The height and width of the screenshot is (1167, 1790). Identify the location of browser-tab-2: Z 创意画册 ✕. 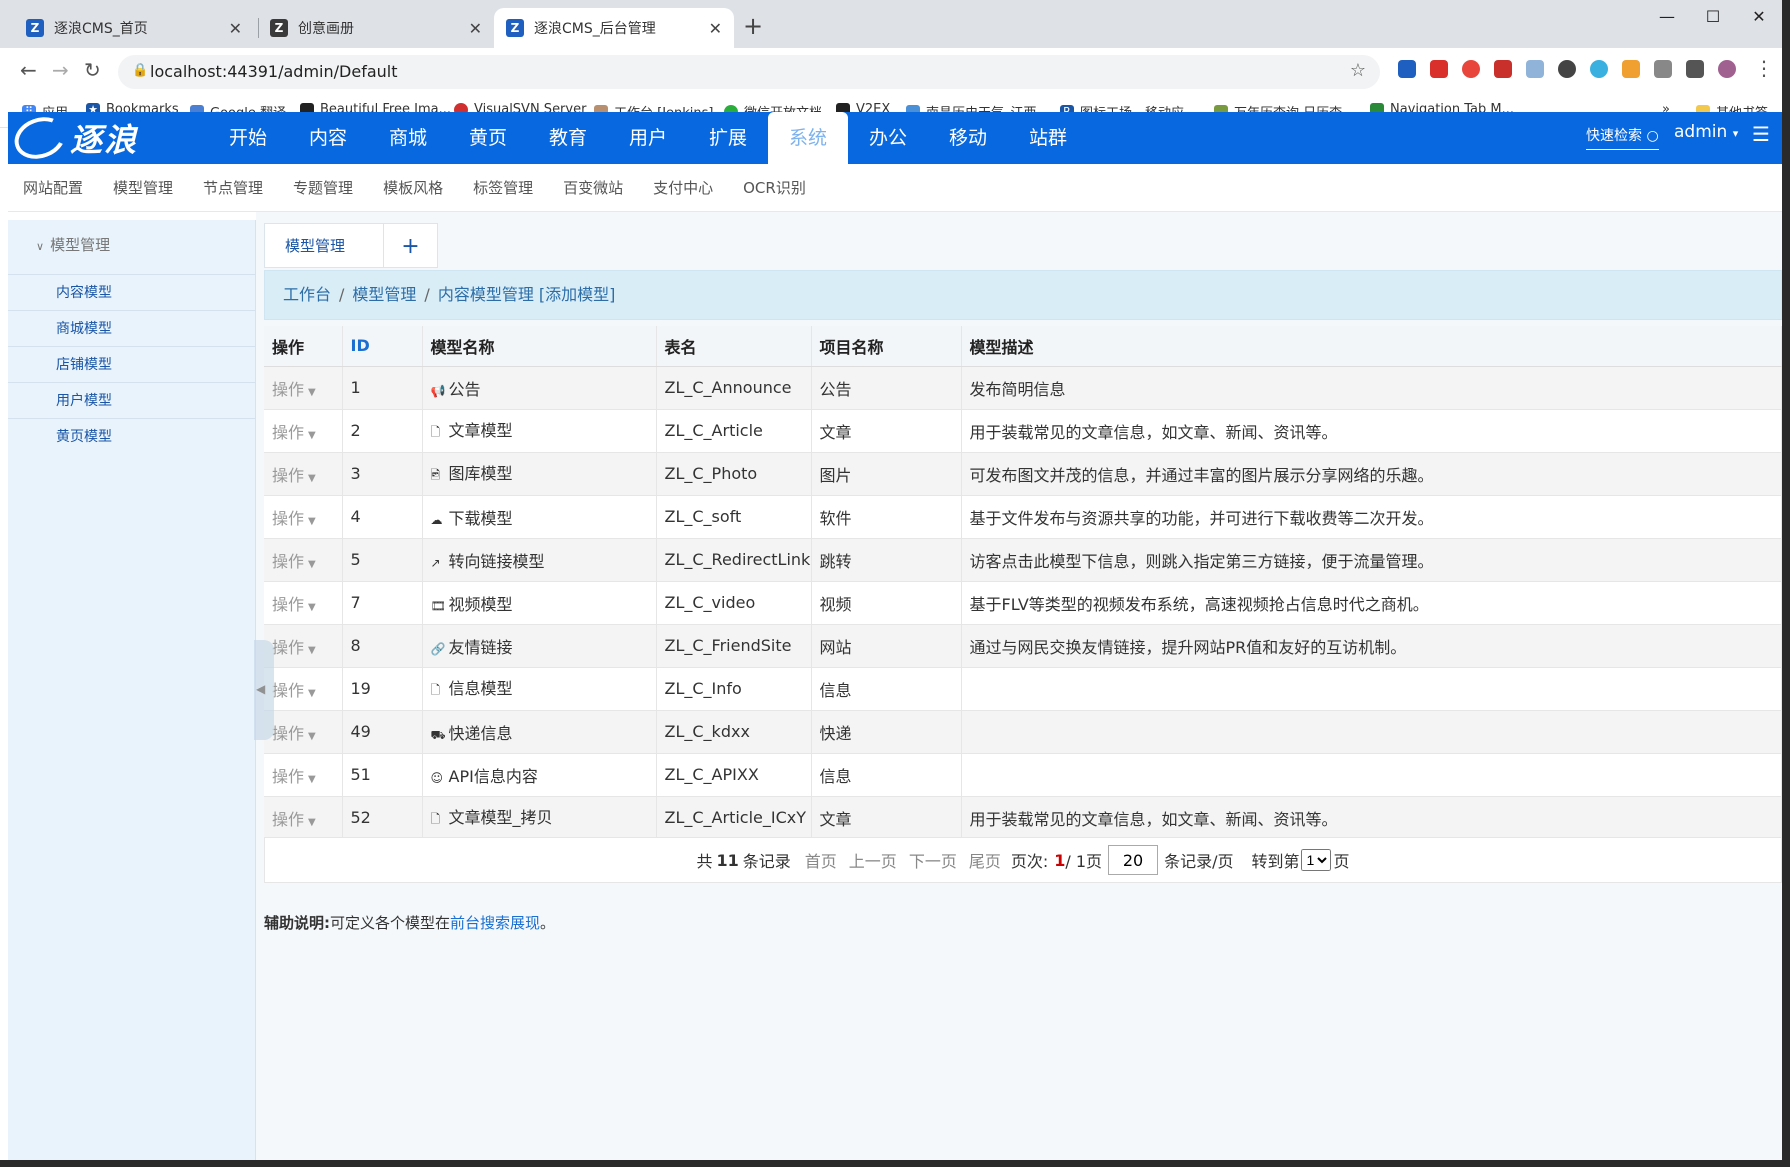
(376, 28).